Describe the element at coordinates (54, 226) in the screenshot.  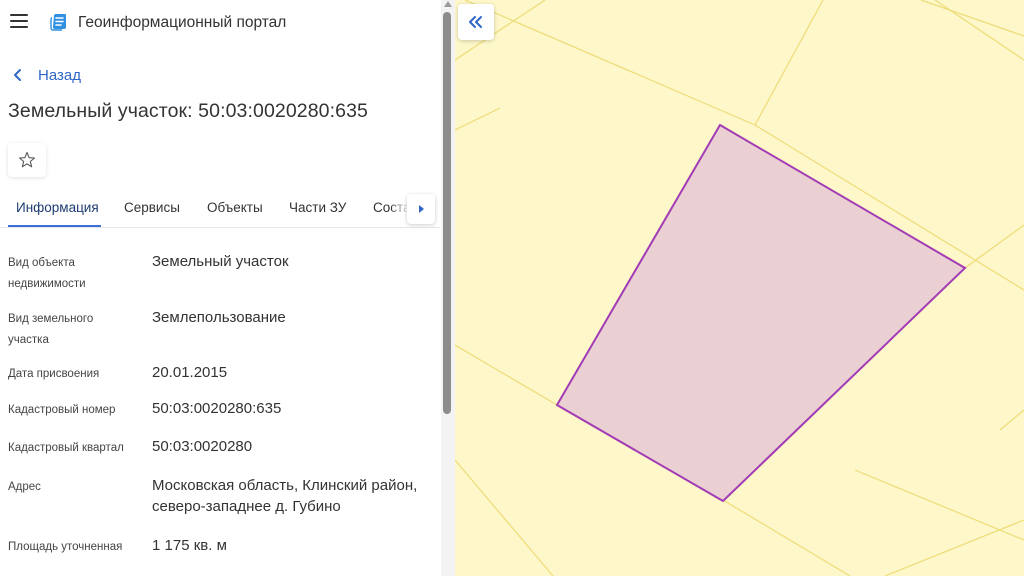
I see `active-tab-indicator` at that location.